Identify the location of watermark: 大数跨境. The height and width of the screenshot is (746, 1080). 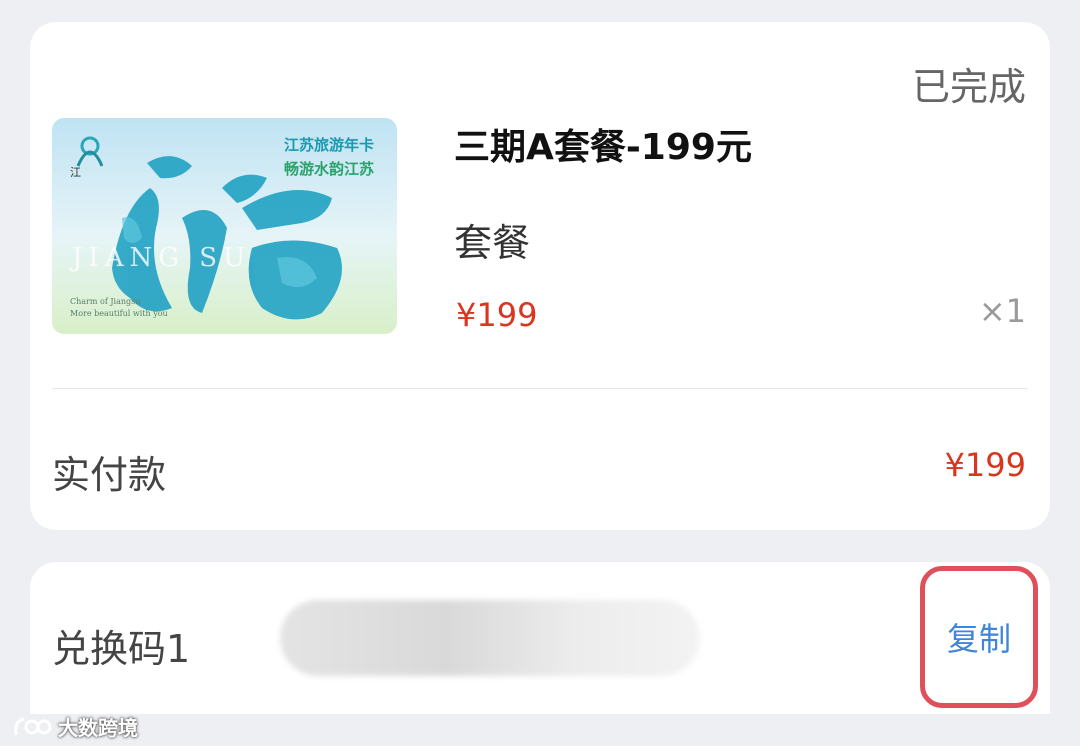
(75, 726).